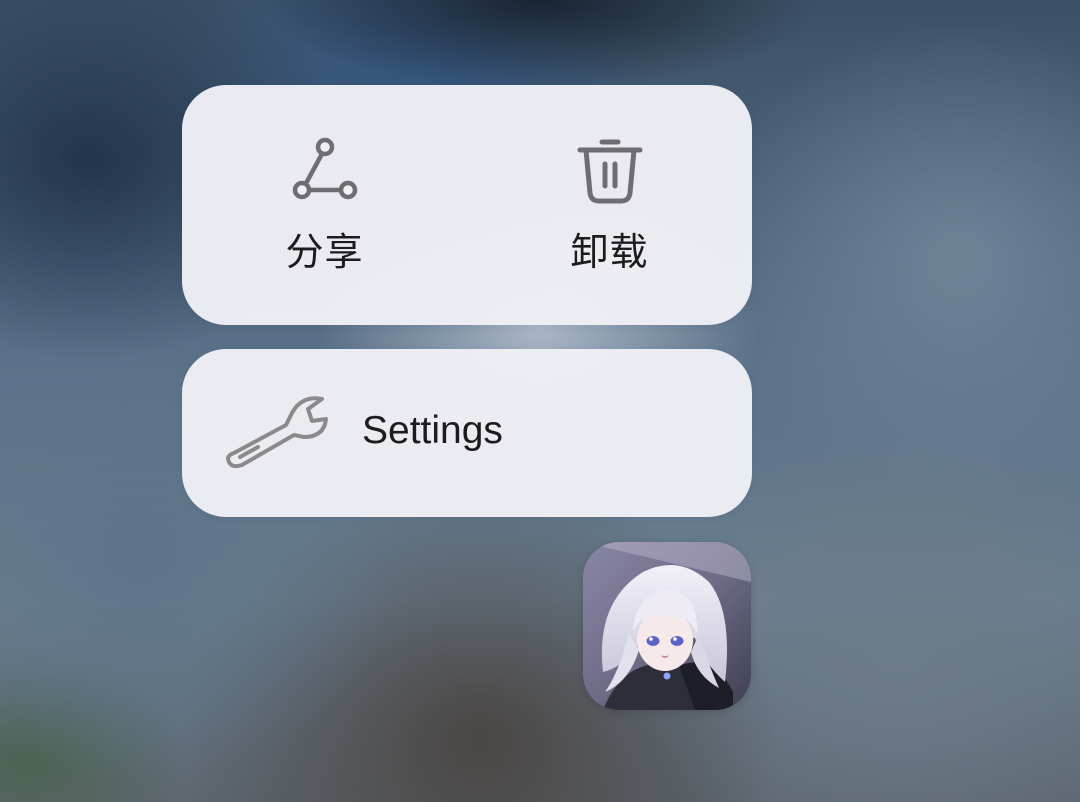 The height and width of the screenshot is (802, 1080). I want to click on share-icon, so click(324, 168).